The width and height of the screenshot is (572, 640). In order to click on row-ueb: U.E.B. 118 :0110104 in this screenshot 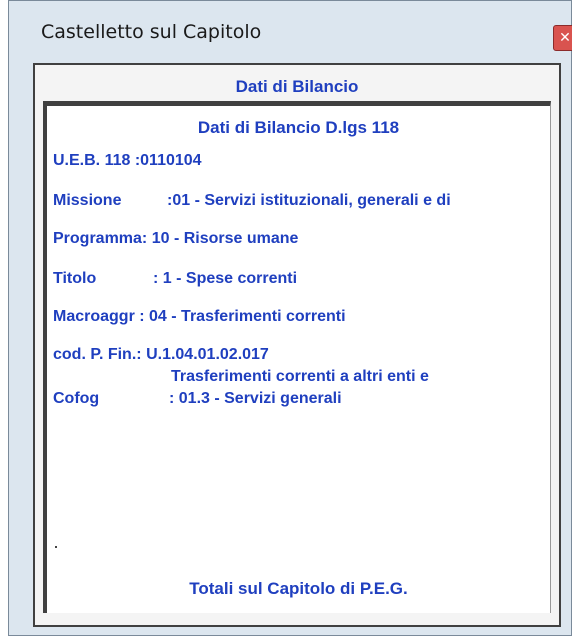, I will do `click(127, 161)`.